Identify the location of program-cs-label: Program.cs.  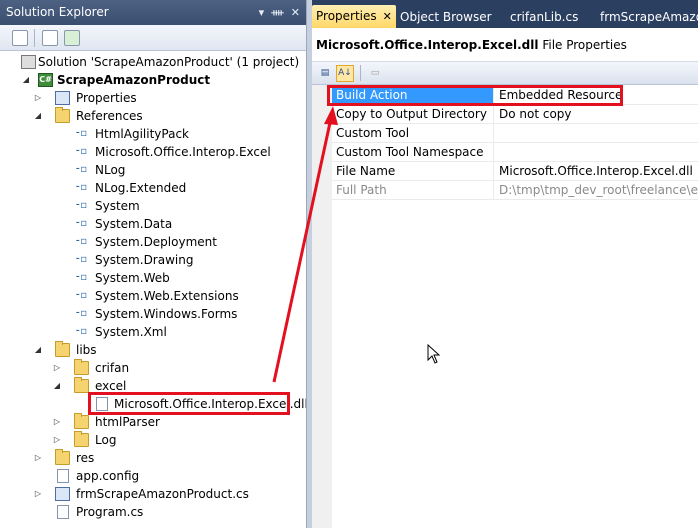
(110, 512).